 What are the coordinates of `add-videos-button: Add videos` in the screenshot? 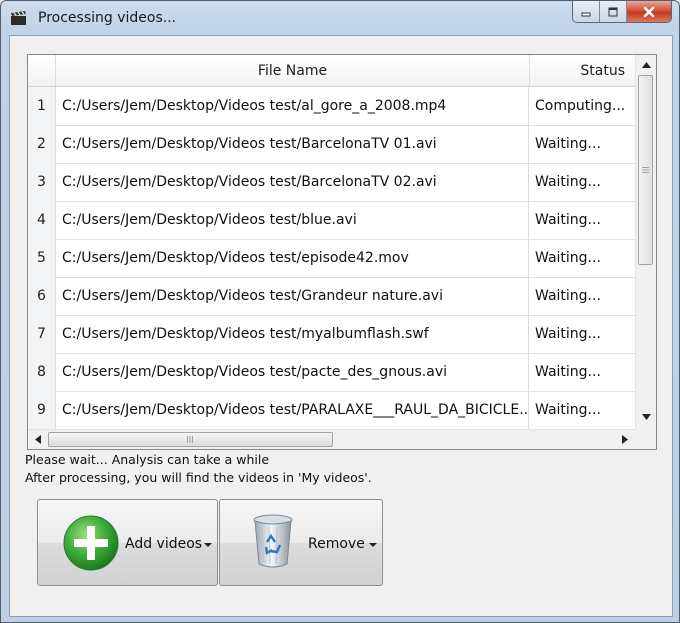 It's located at (127, 542).